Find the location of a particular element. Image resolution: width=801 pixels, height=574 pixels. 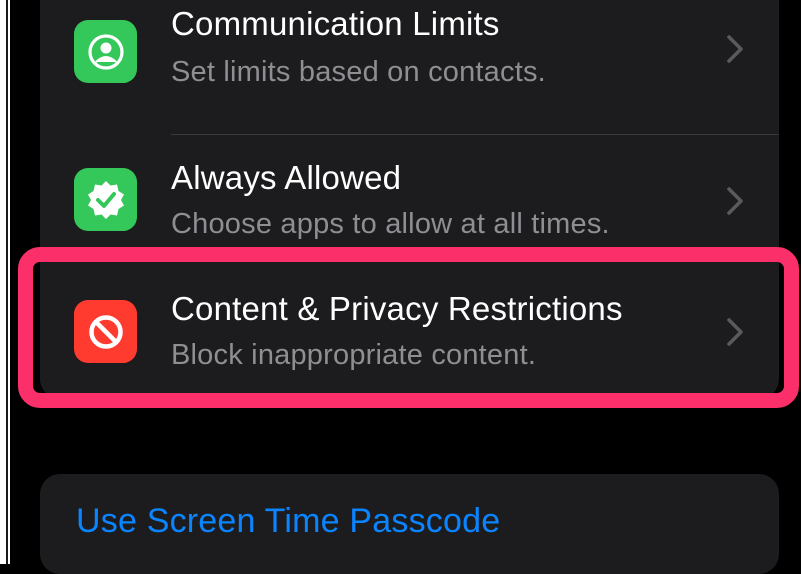

checkmark-seal-icon is located at coordinates (105, 199).